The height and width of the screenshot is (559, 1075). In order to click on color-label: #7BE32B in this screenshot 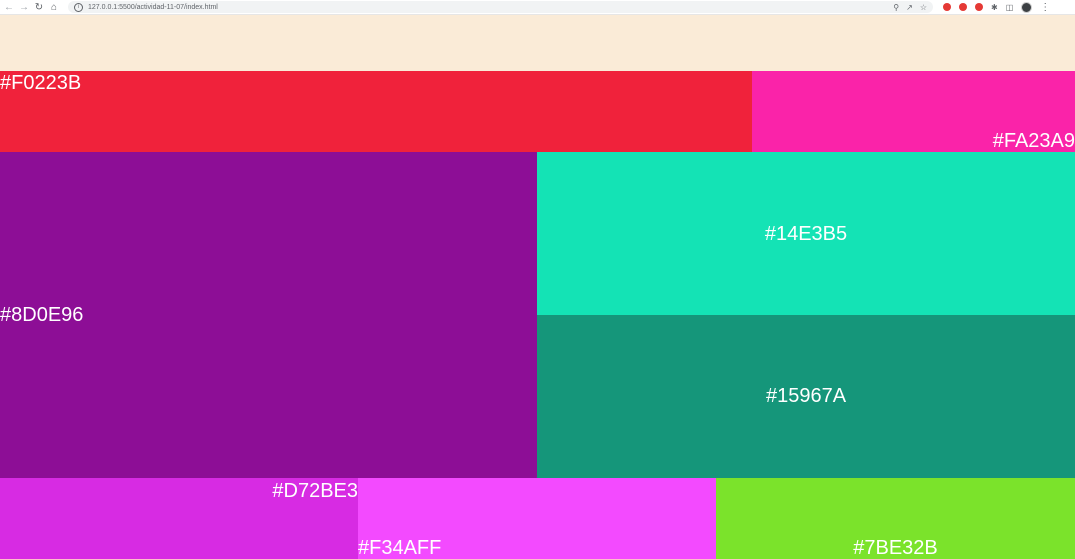, I will do `click(895, 548)`.